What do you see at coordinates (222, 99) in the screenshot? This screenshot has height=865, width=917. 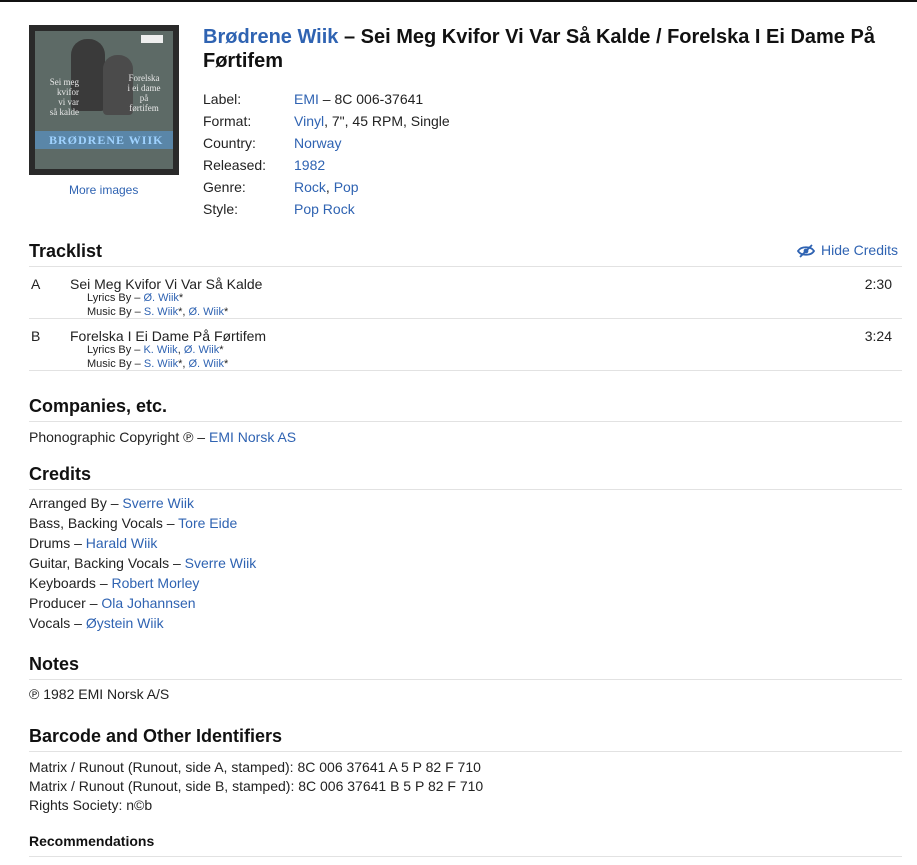 I see `info-label: Label:` at bounding box center [222, 99].